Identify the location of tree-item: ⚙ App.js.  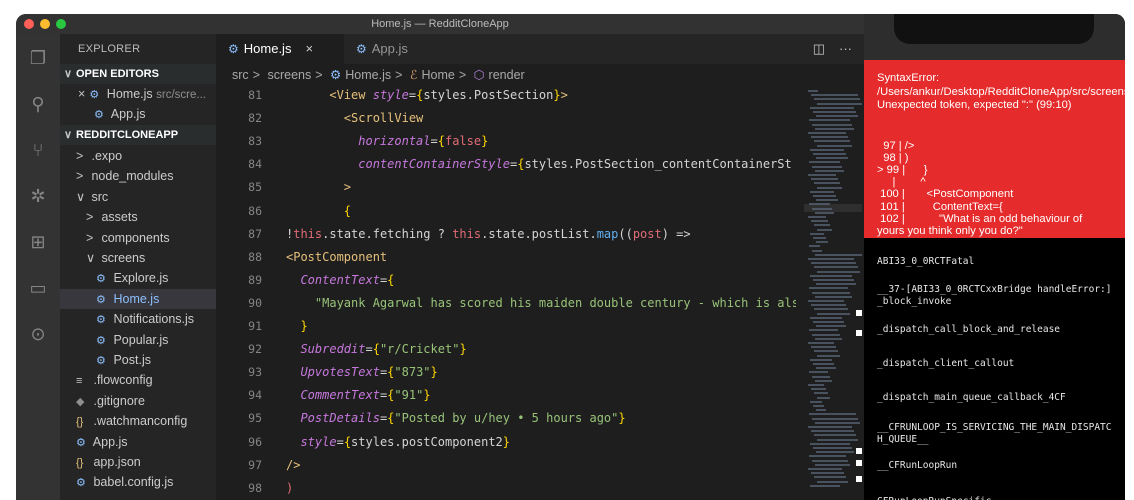
(146, 442).